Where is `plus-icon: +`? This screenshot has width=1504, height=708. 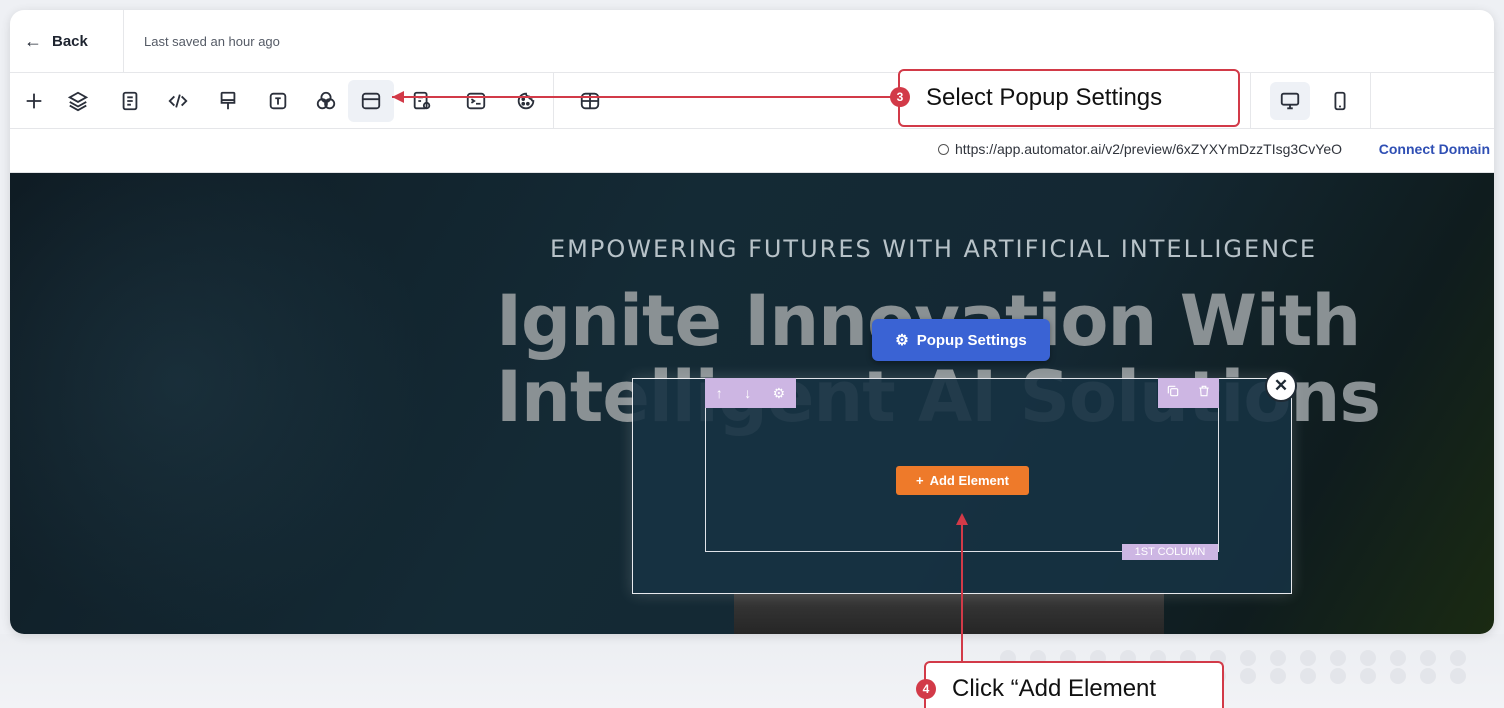
plus-icon: + is located at coordinates (919, 480).